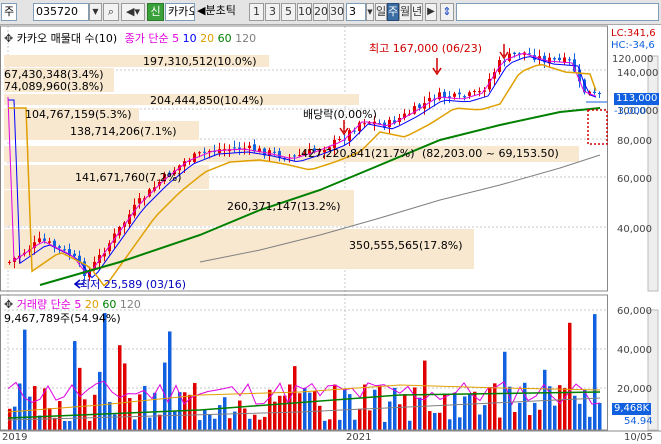 The width and height of the screenshot is (661, 444). Describe the element at coordinates (490, 153) in the screenshot. I see `profile-range: (82,203.00 ~ 69,153.50)` at that location.